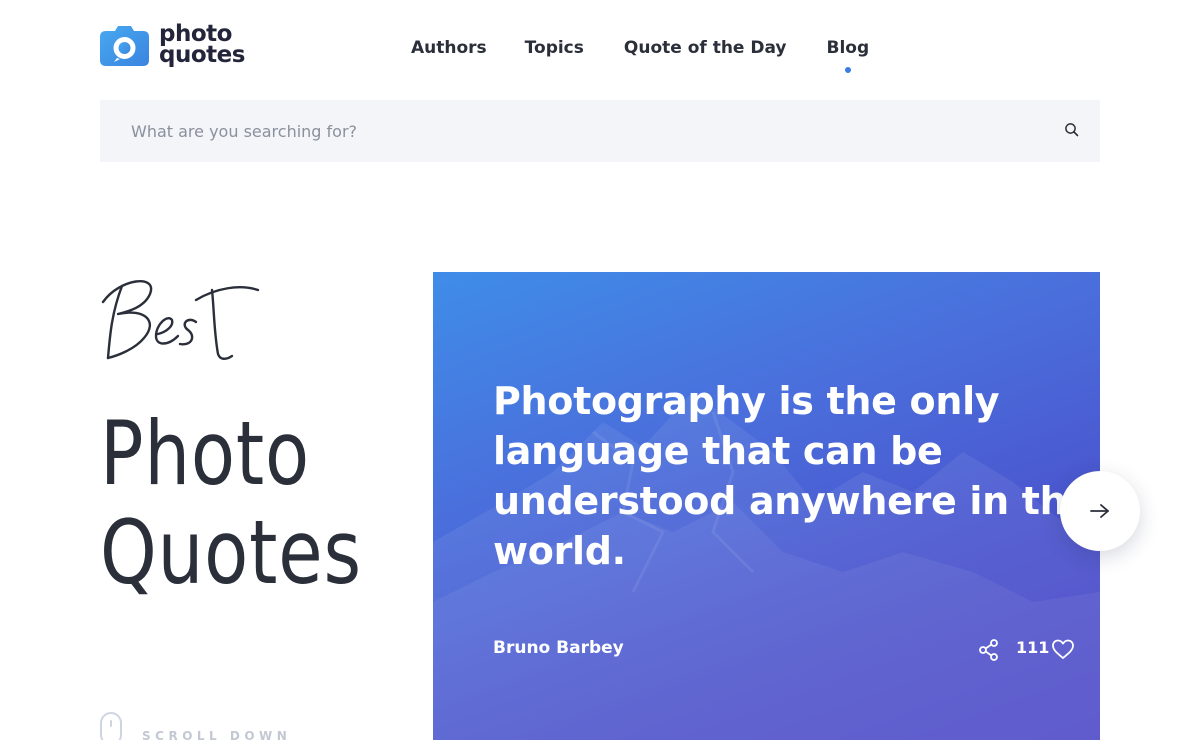 The image size is (1200, 740). I want to click on camera-logo-icon, so click(124, 45).